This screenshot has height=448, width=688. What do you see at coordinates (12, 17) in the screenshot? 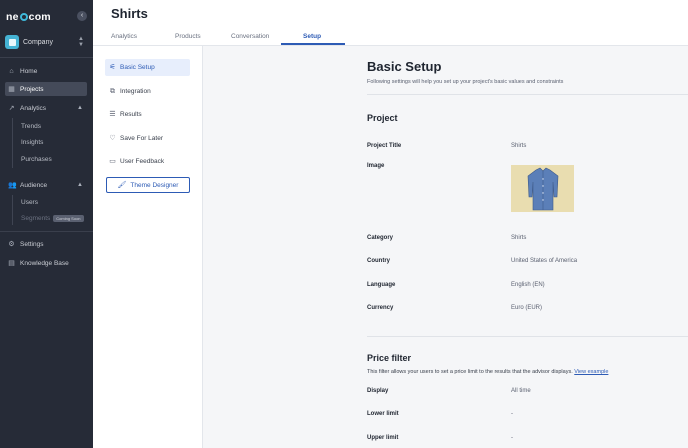
I see `logo-text-prefix: ne` at bounding box center [12, 17].